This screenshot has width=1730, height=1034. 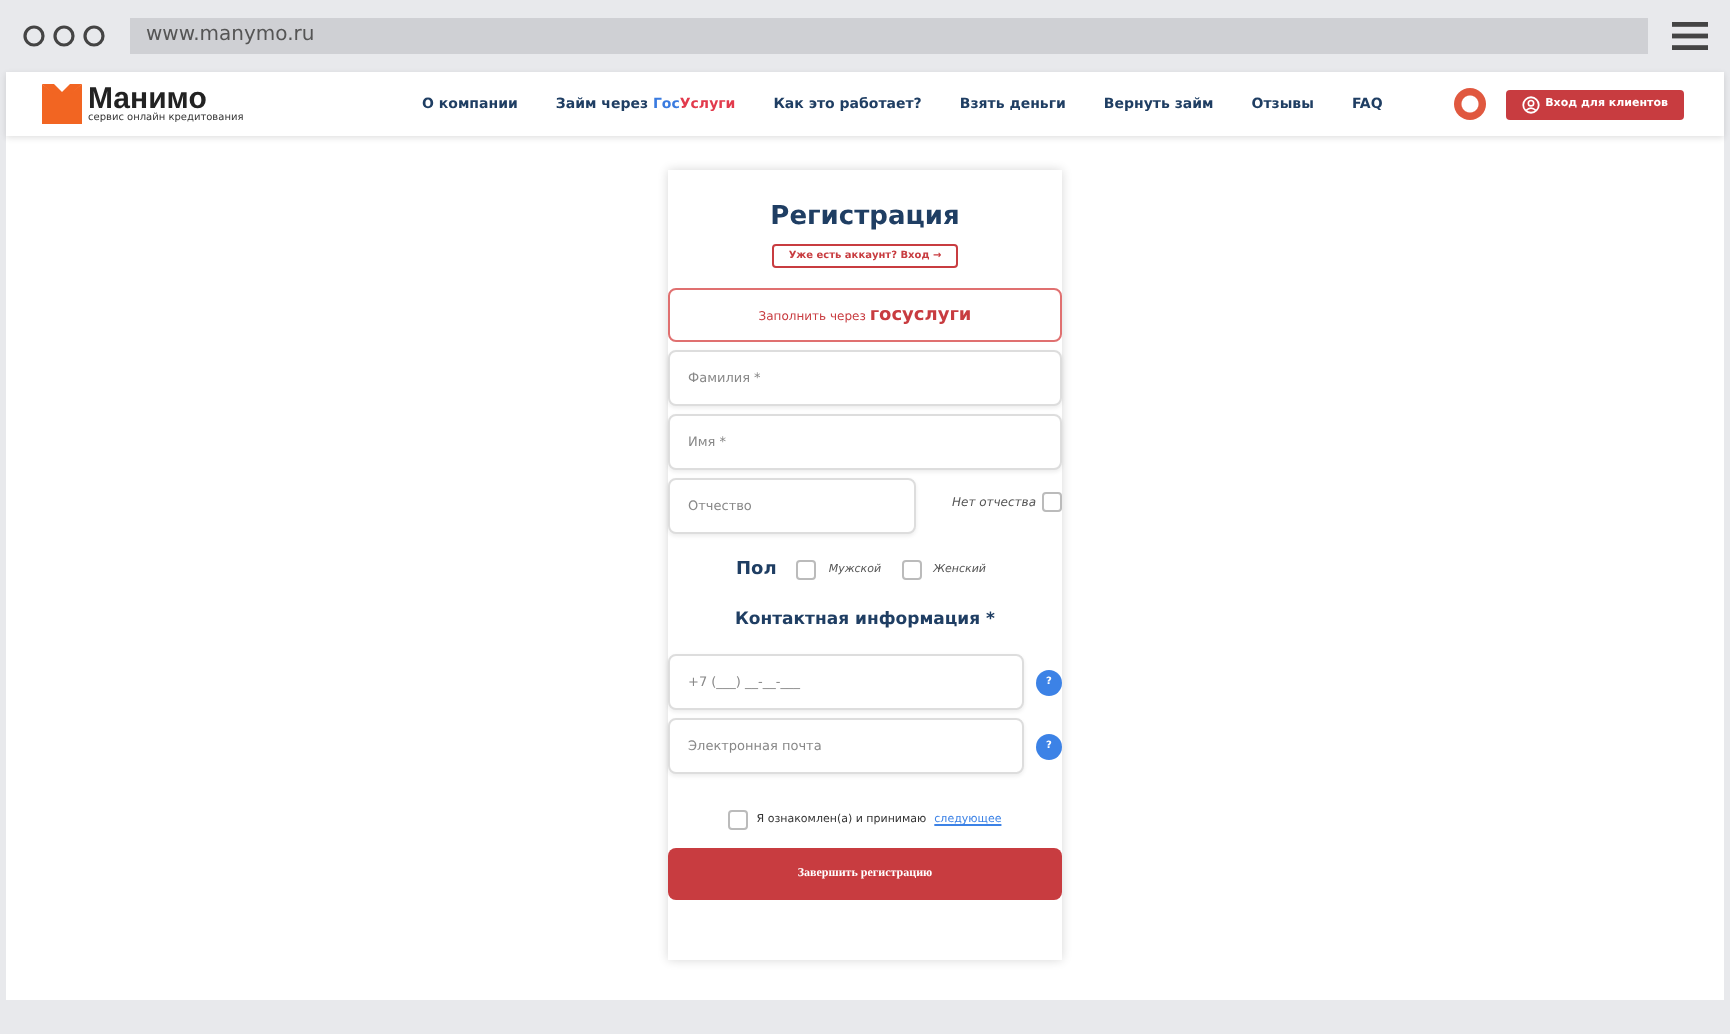 What do you see at coordinates (865, 217) in the screenshot?
I see `form-title: Регистрация` at bounding box center [865, 217].